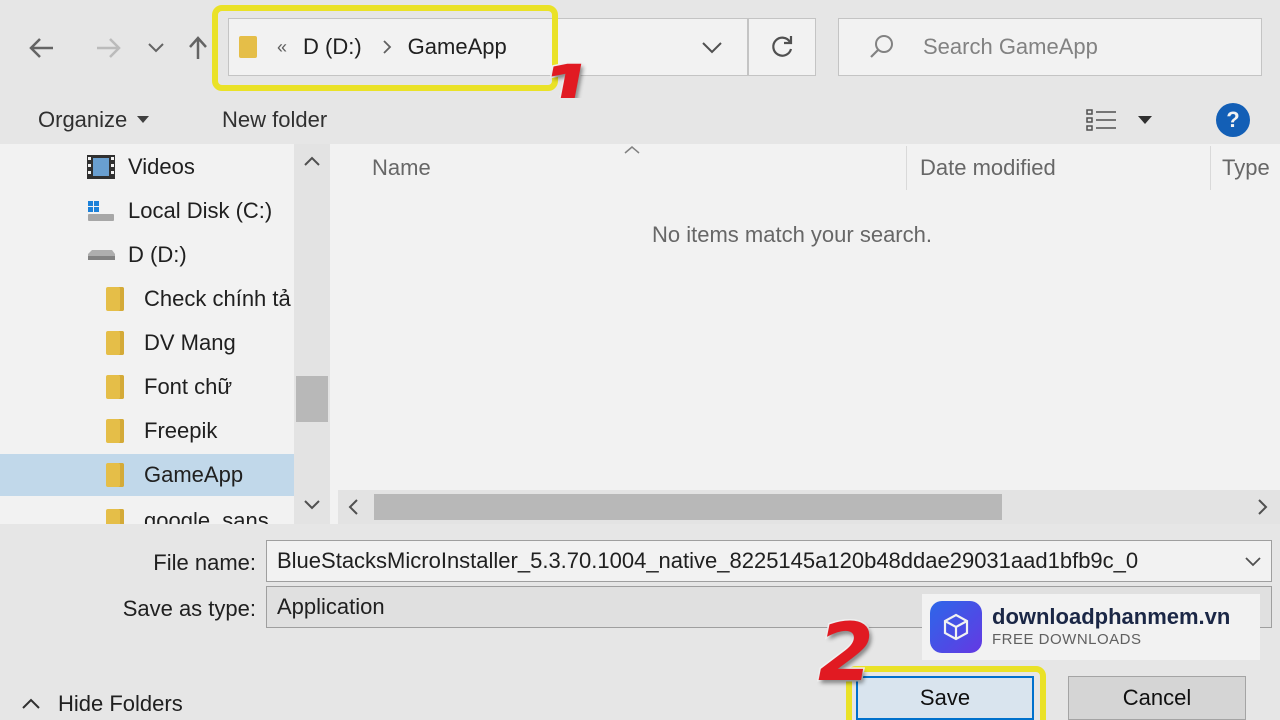 This screenshot has height=720, width=1280. What do you see at coordinates (189, 608) in the screenshot?
I see `save-as-type-label: Save as type:` at bounding box center [189, 608].